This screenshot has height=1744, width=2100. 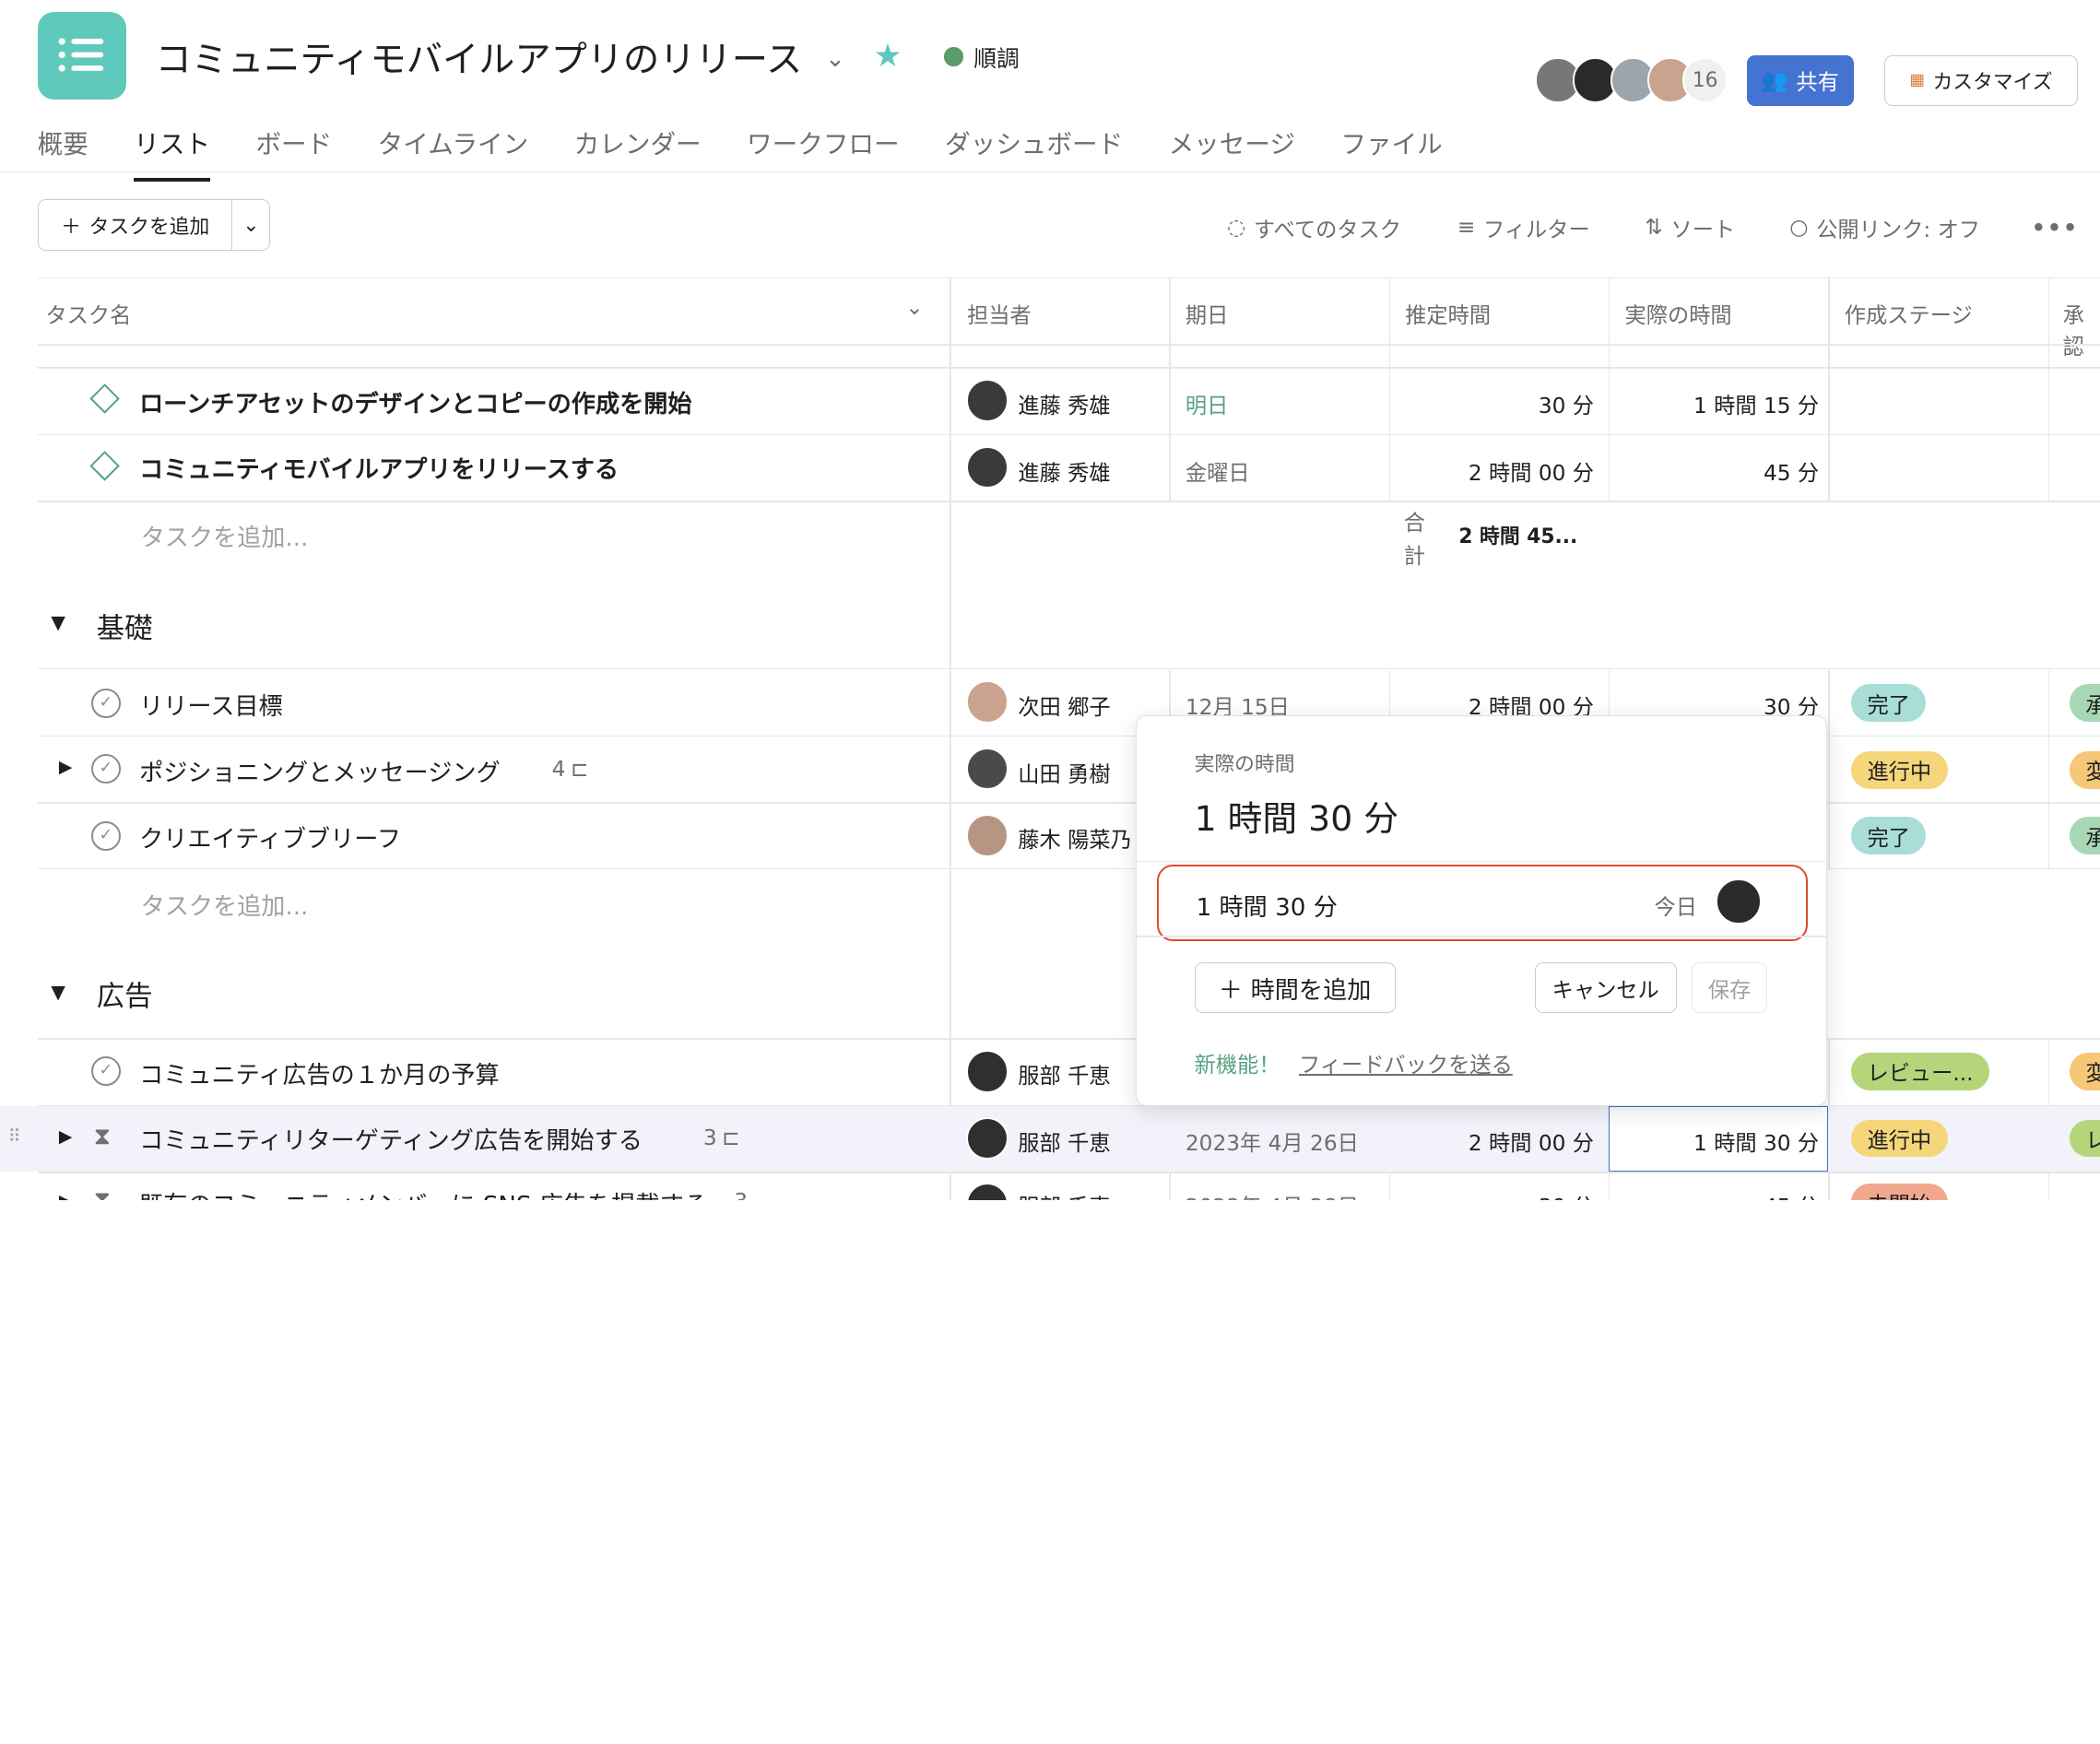 I want to click on stage-badge: 未開始, so click(x=1900, y=1192).